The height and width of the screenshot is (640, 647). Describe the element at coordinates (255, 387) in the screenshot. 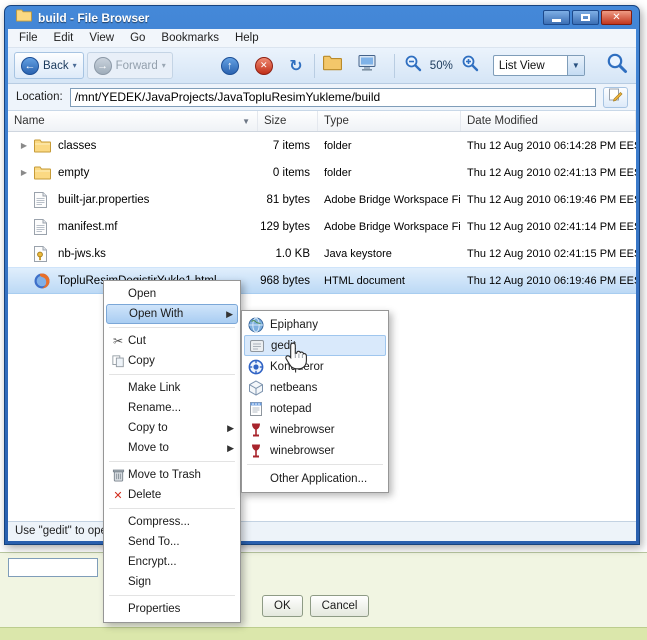

I see `netbeans-icon` at that location.